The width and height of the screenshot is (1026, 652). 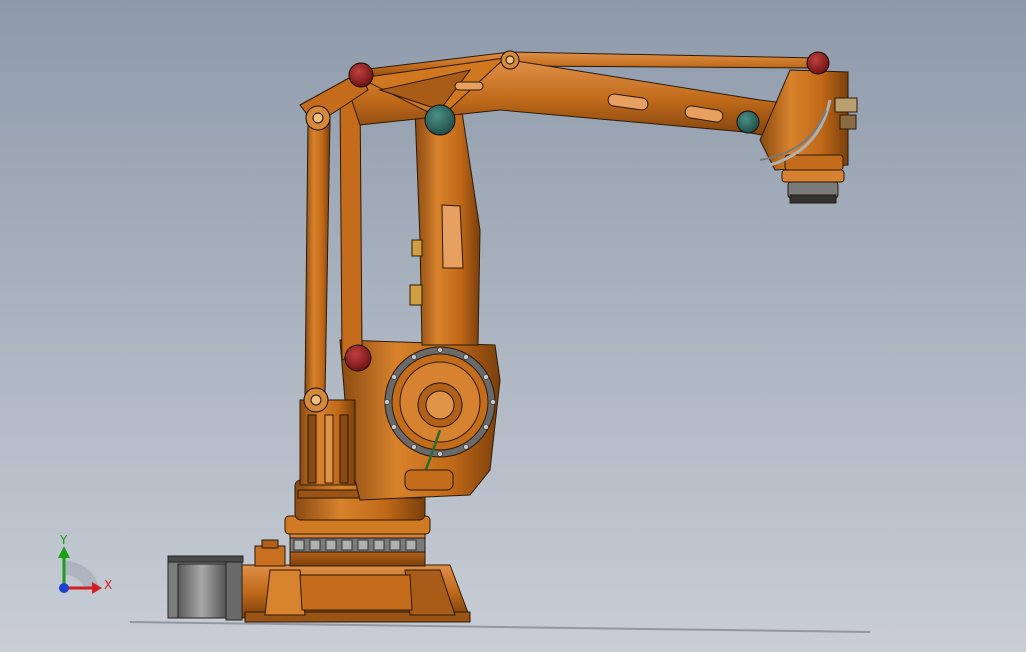 What do you see at coordinates (64, 588) in the screenshot?
I see `triad-z-axis` at bounding box center [64, 588].